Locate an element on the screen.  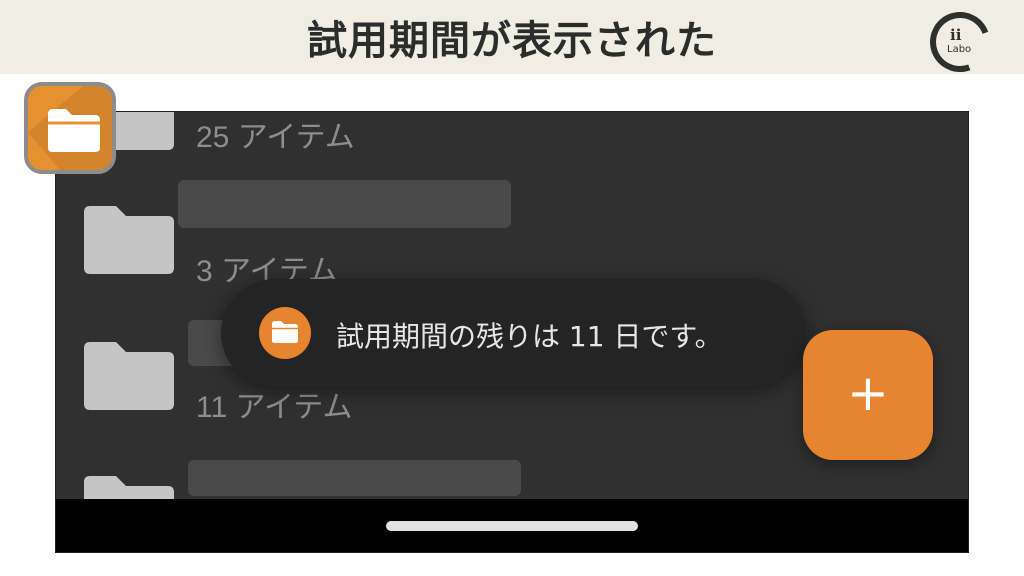
item-count: 25 アイテム is located at coordinates (275, 137).